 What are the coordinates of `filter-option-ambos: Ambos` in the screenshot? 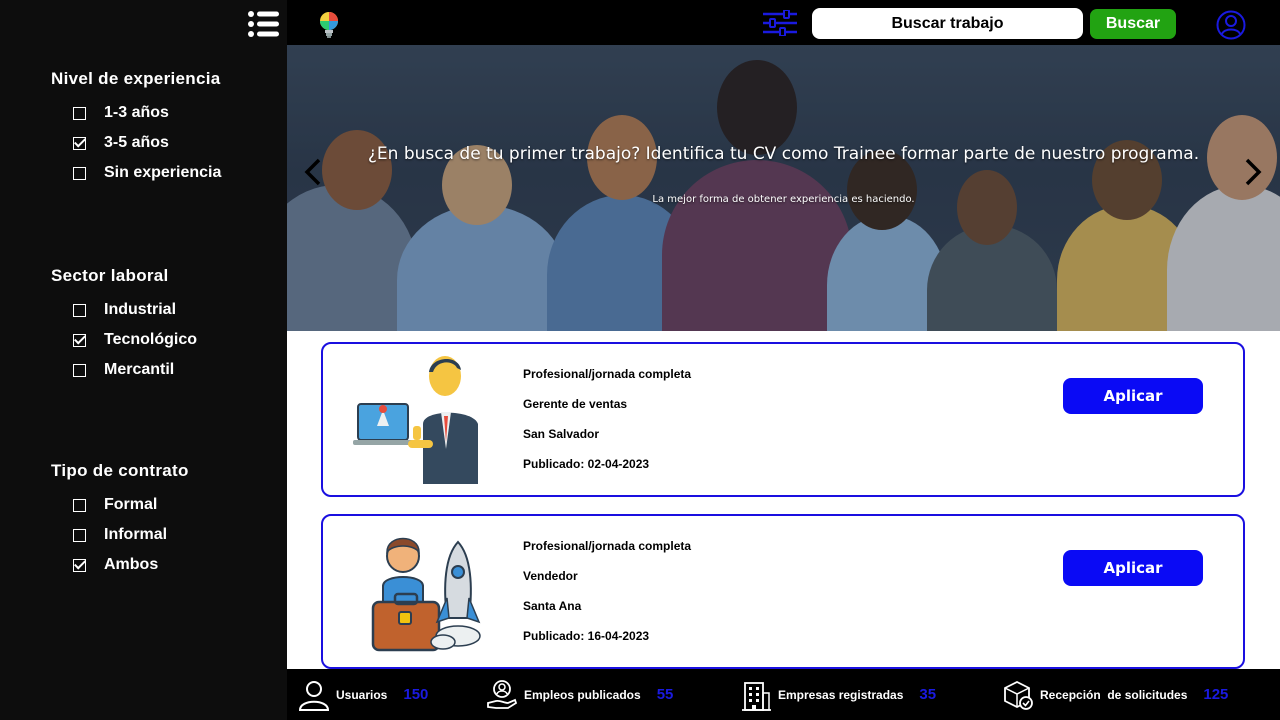 It's located at (120, 565).